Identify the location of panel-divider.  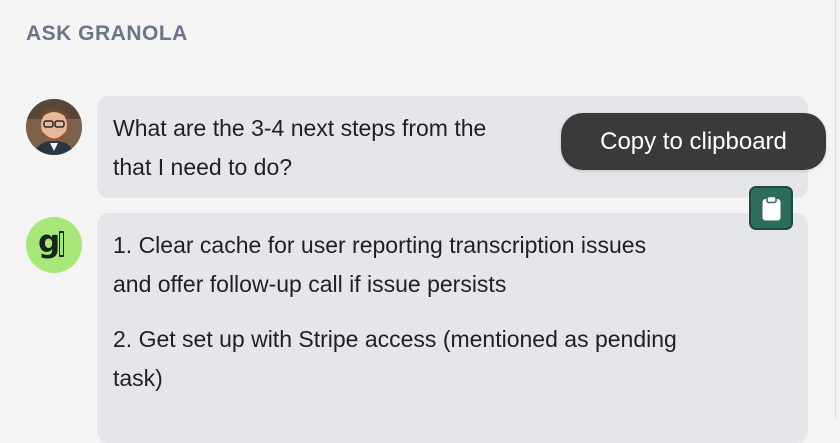
(835, 209).